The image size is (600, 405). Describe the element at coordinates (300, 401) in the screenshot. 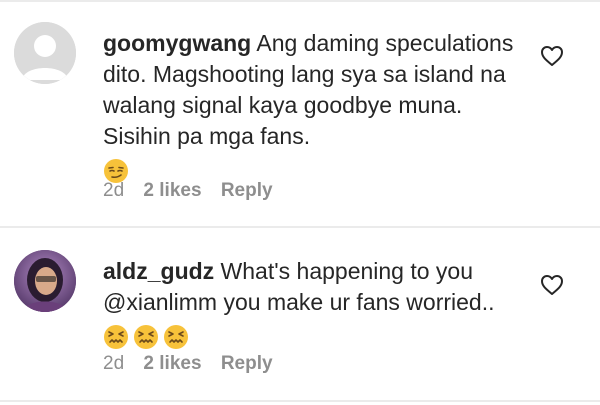

I see `bottom-divider` at that location.